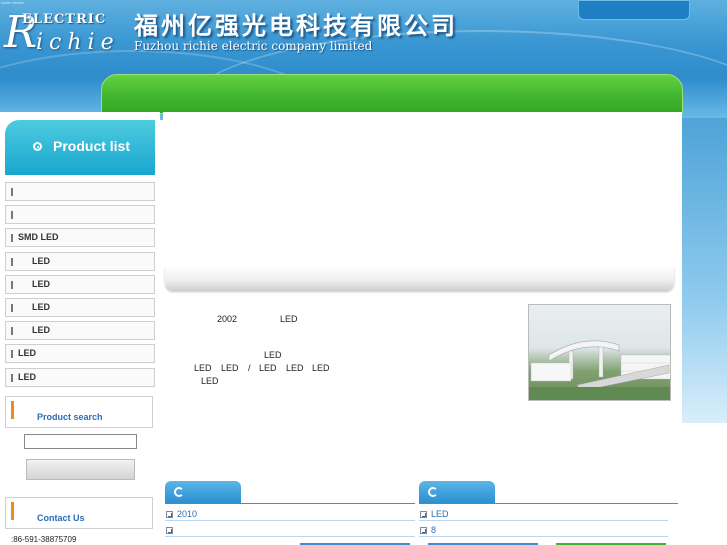 The height and width of the screenshot is (545, 727). What do you see at coordinates (253, 46) in the screenshot?
I see `company-name-english: Fuzhou richie electric company limited` at bounding box center [253, 46].